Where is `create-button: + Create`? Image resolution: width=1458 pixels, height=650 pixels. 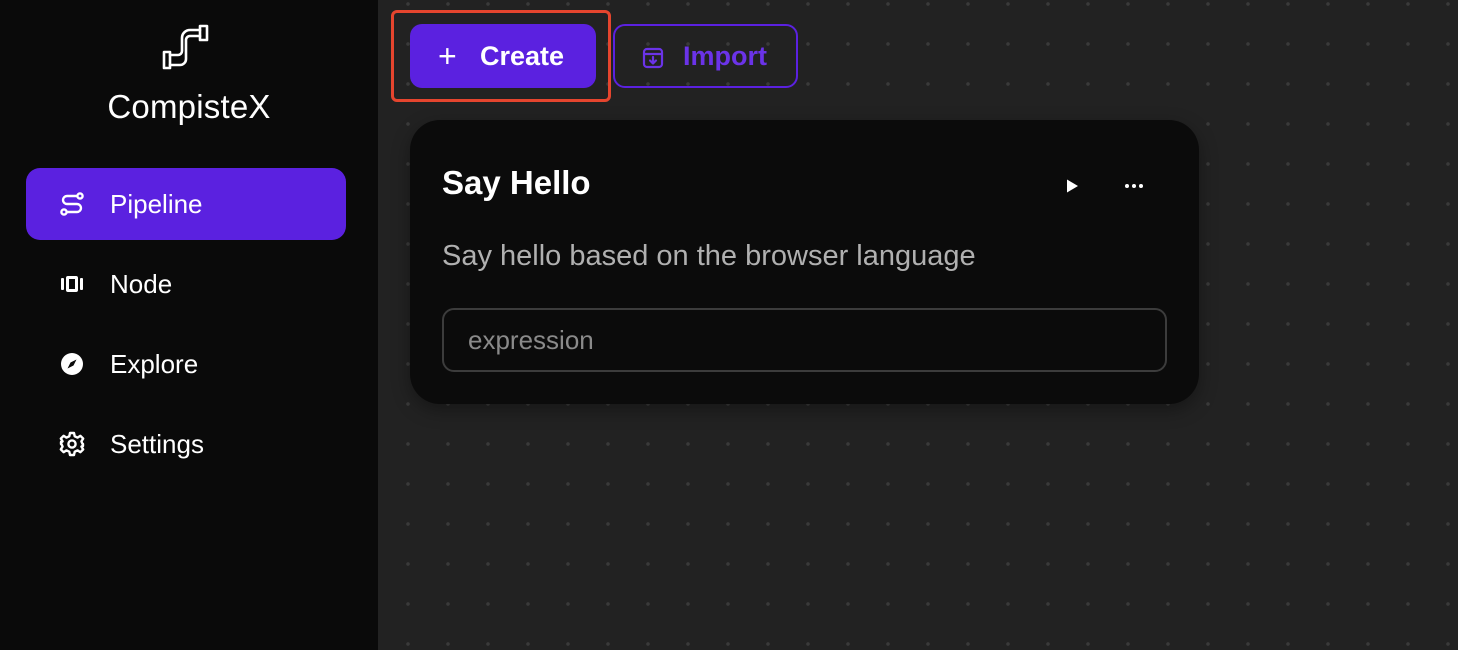 create-button: + Create is located at coordinates (503, 56).